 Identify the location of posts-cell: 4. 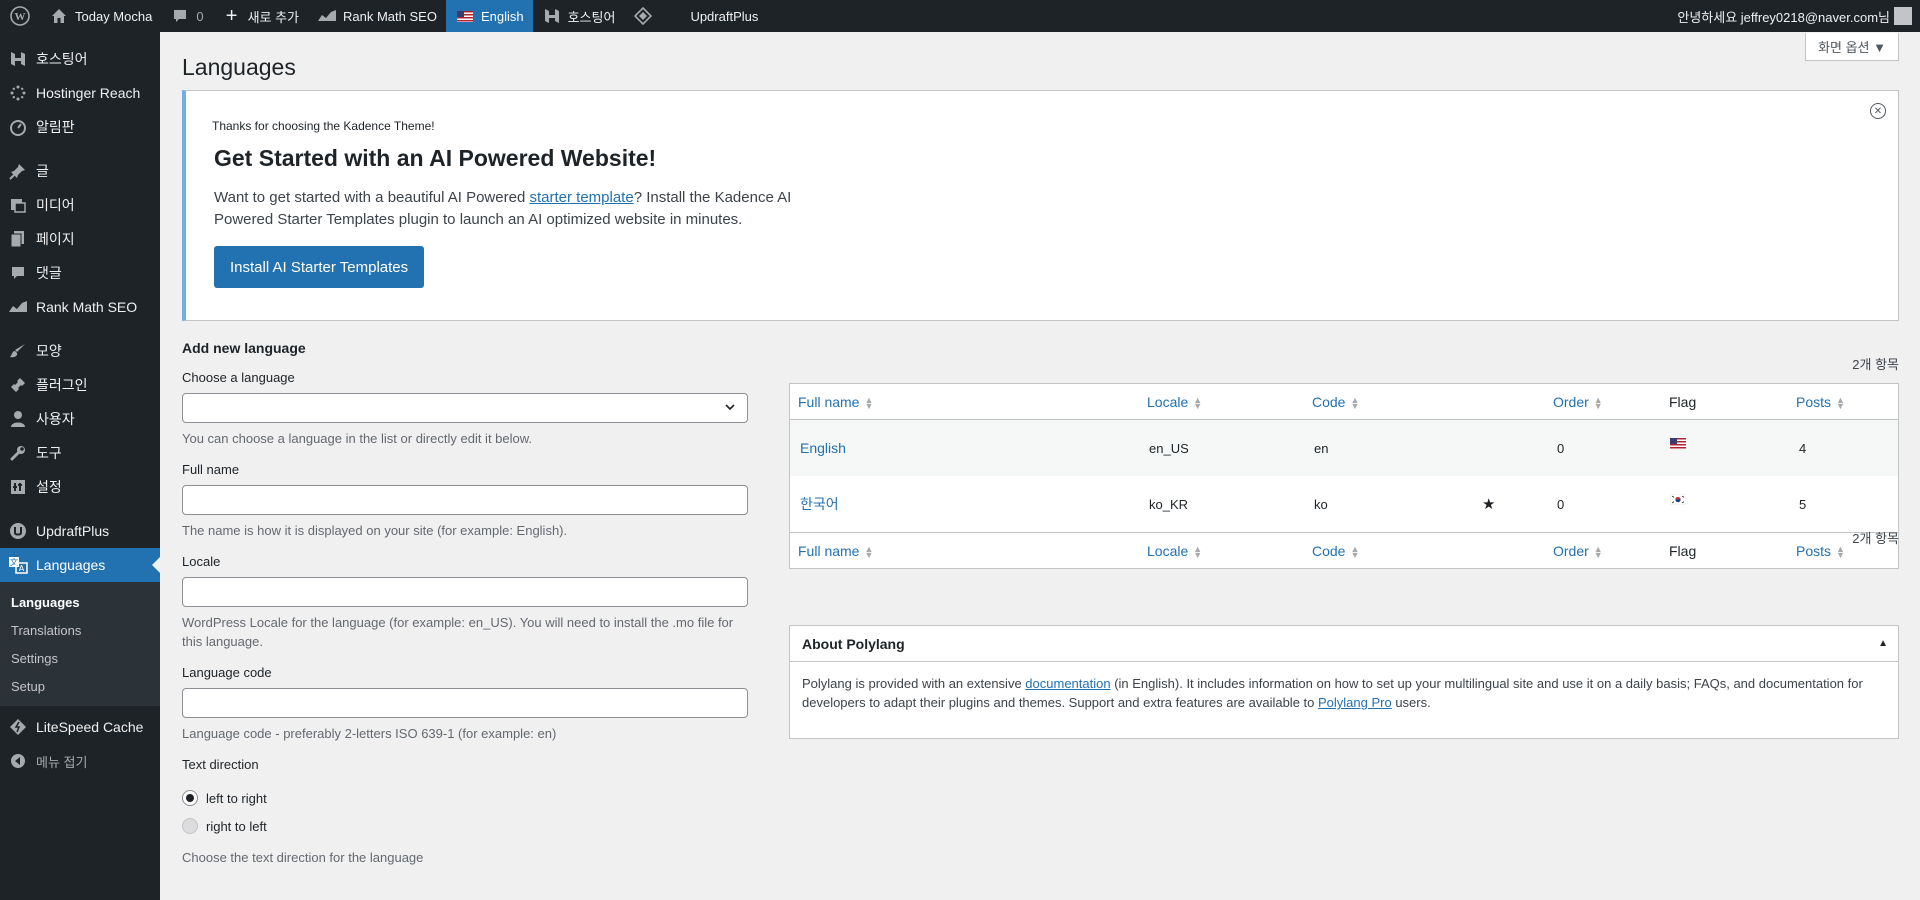
(1803, 448).